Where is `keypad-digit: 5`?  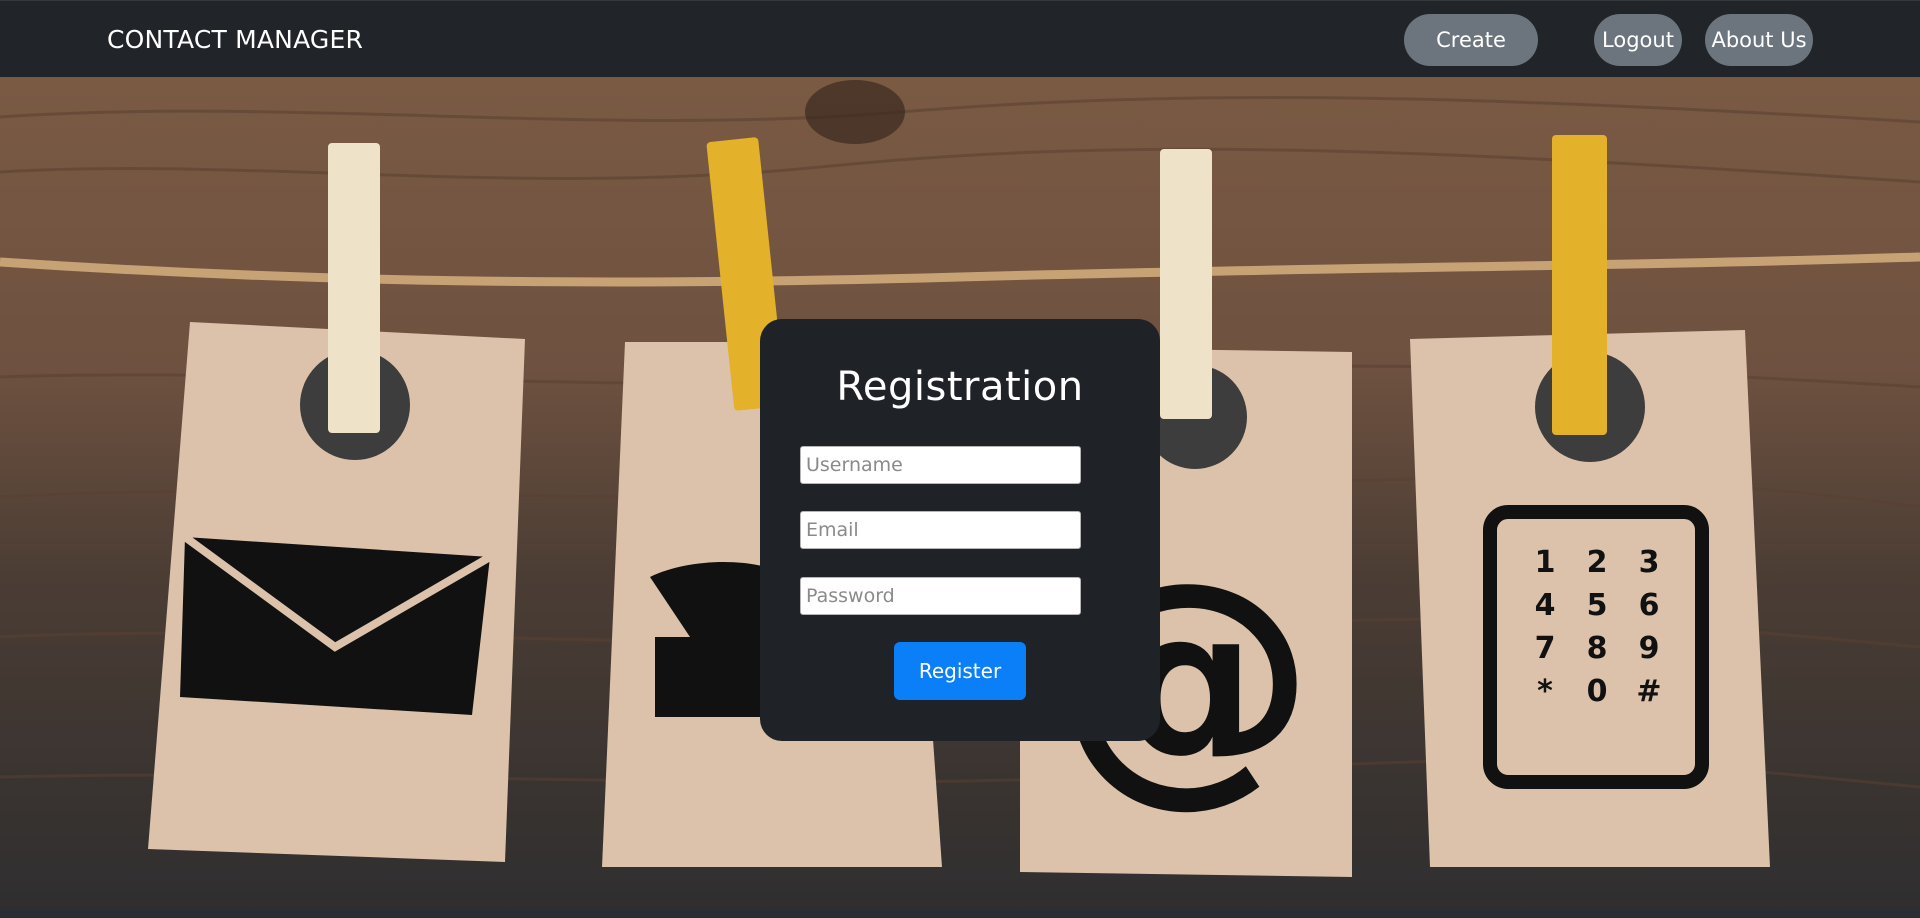
keypad-digit: 5 is located at coordinates (1597, 605).